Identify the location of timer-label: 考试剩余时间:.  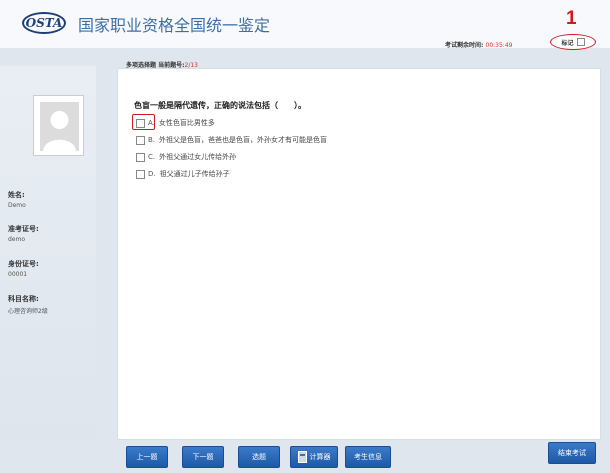
(464, 45).